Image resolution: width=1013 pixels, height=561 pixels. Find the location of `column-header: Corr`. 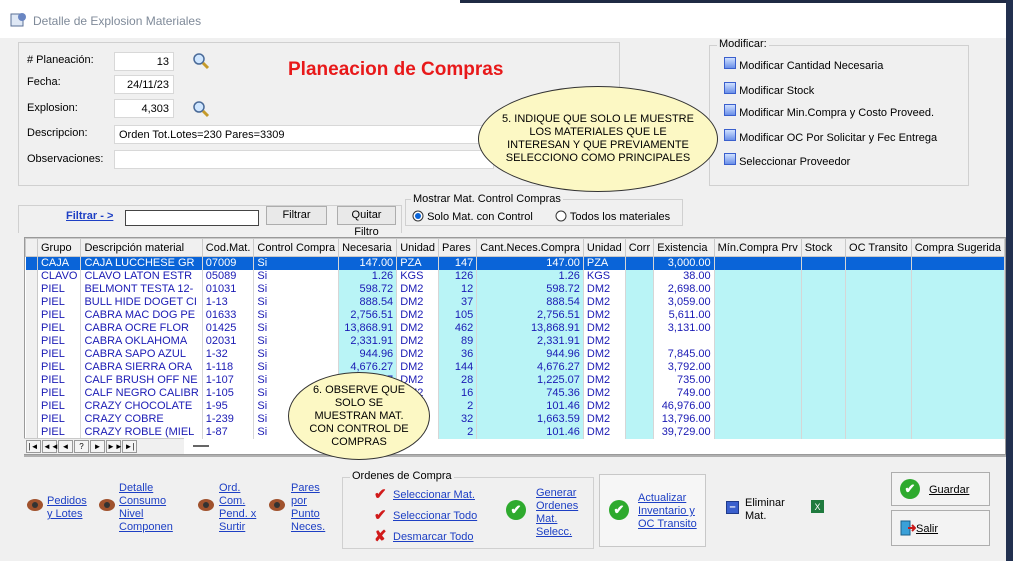

column-header: Corr is located at coordinates (639, 247).